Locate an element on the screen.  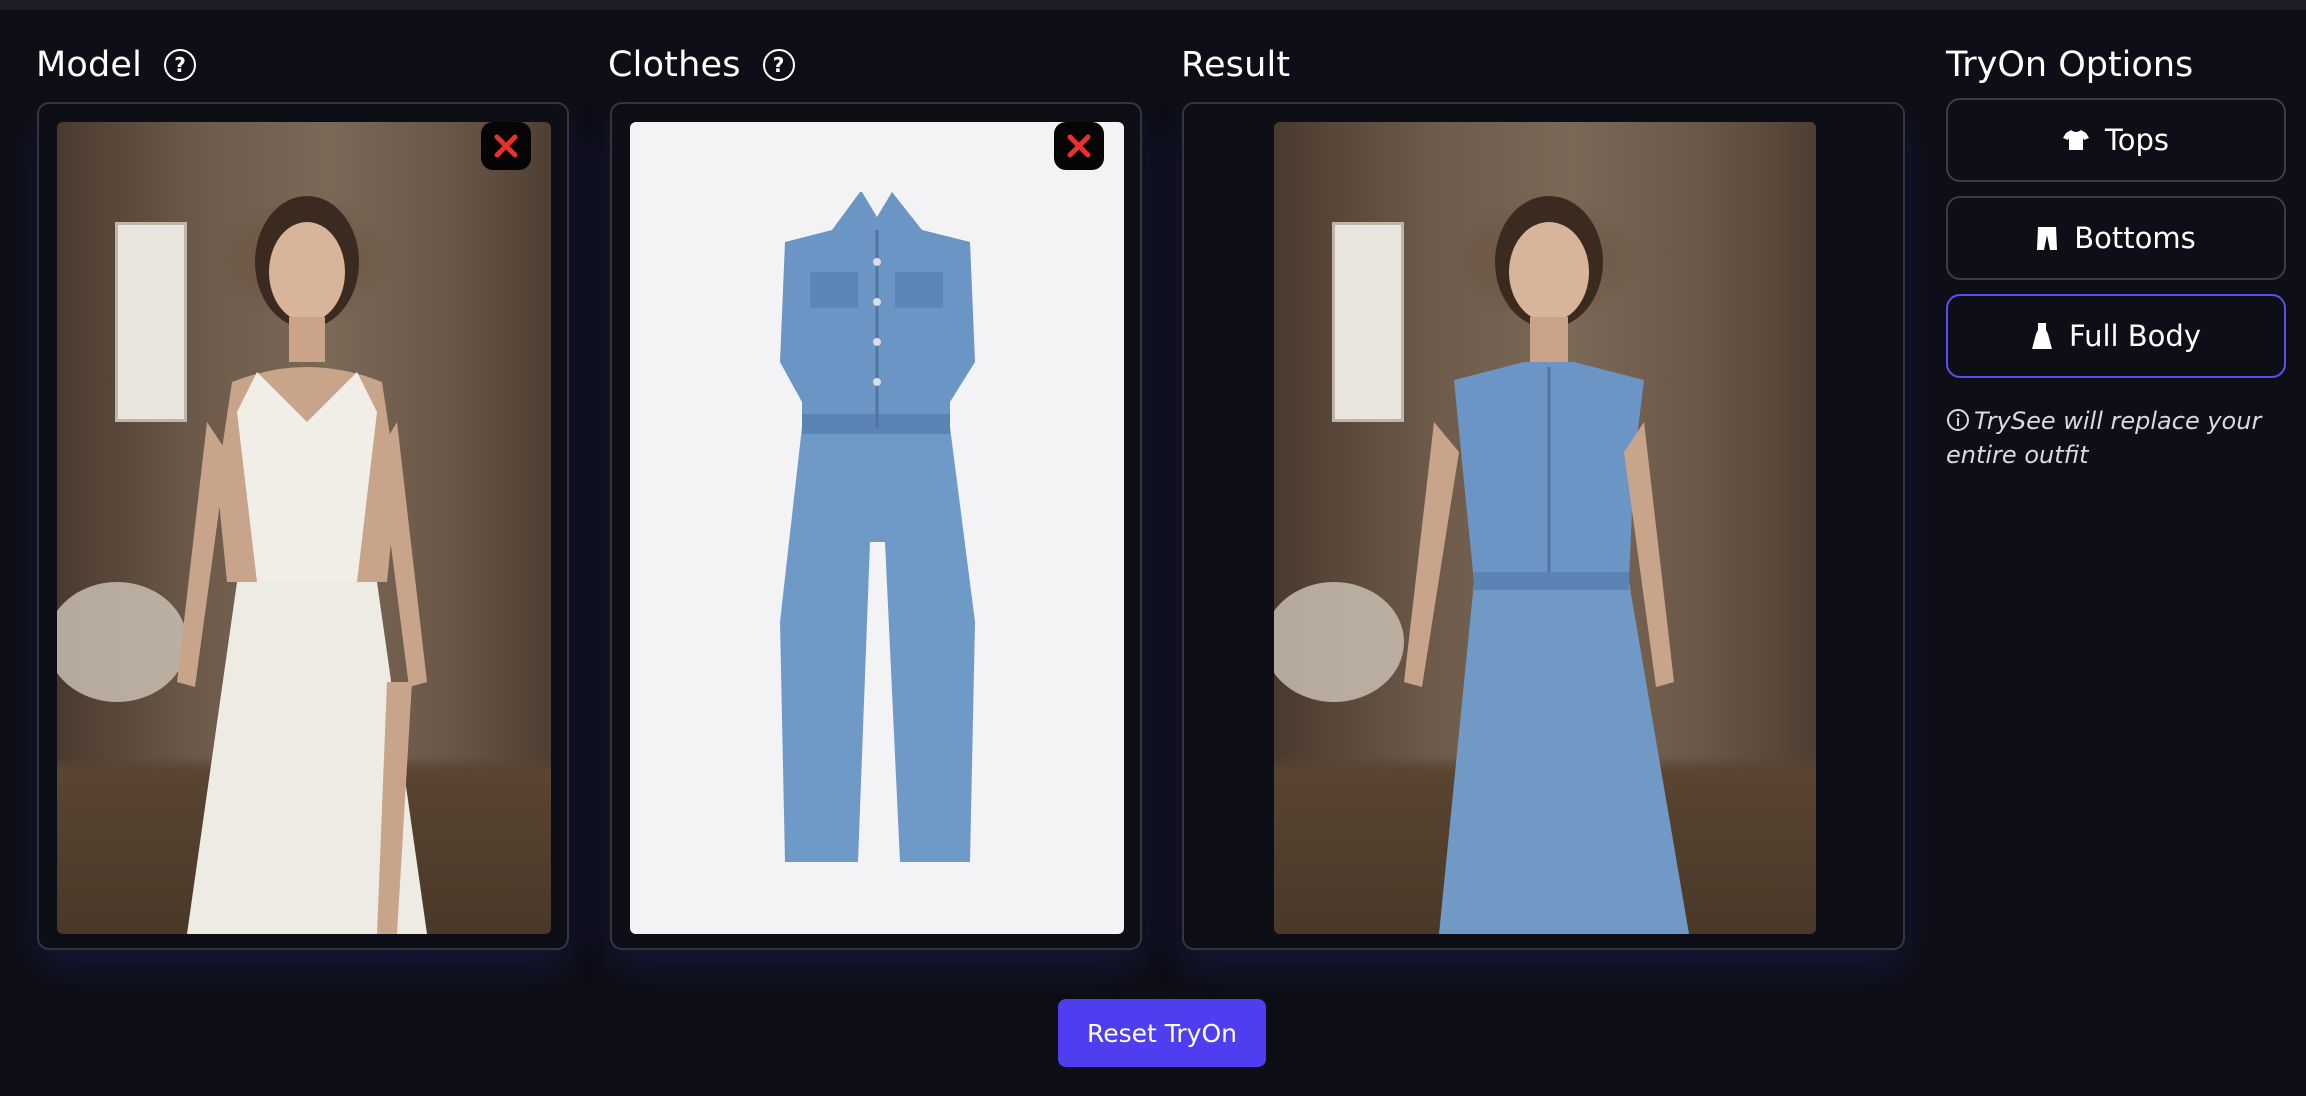
option-label: Tops is located at coordinates (2137, 140).